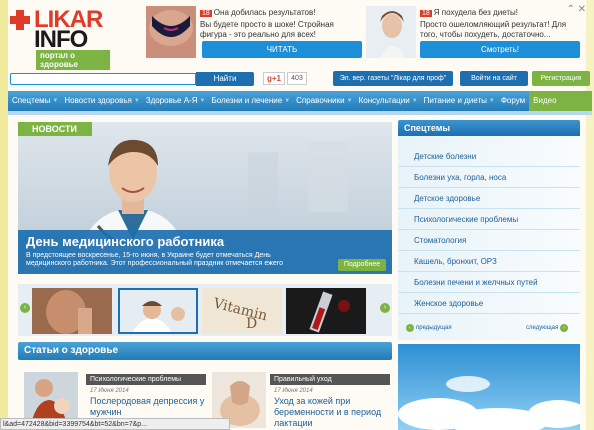 The width and height of the screenshot is (594, 430). Describe the element at coordinates (100, 101) in the screenshot. I see `nav-item-news: Новости здоровья ▼` at that location.